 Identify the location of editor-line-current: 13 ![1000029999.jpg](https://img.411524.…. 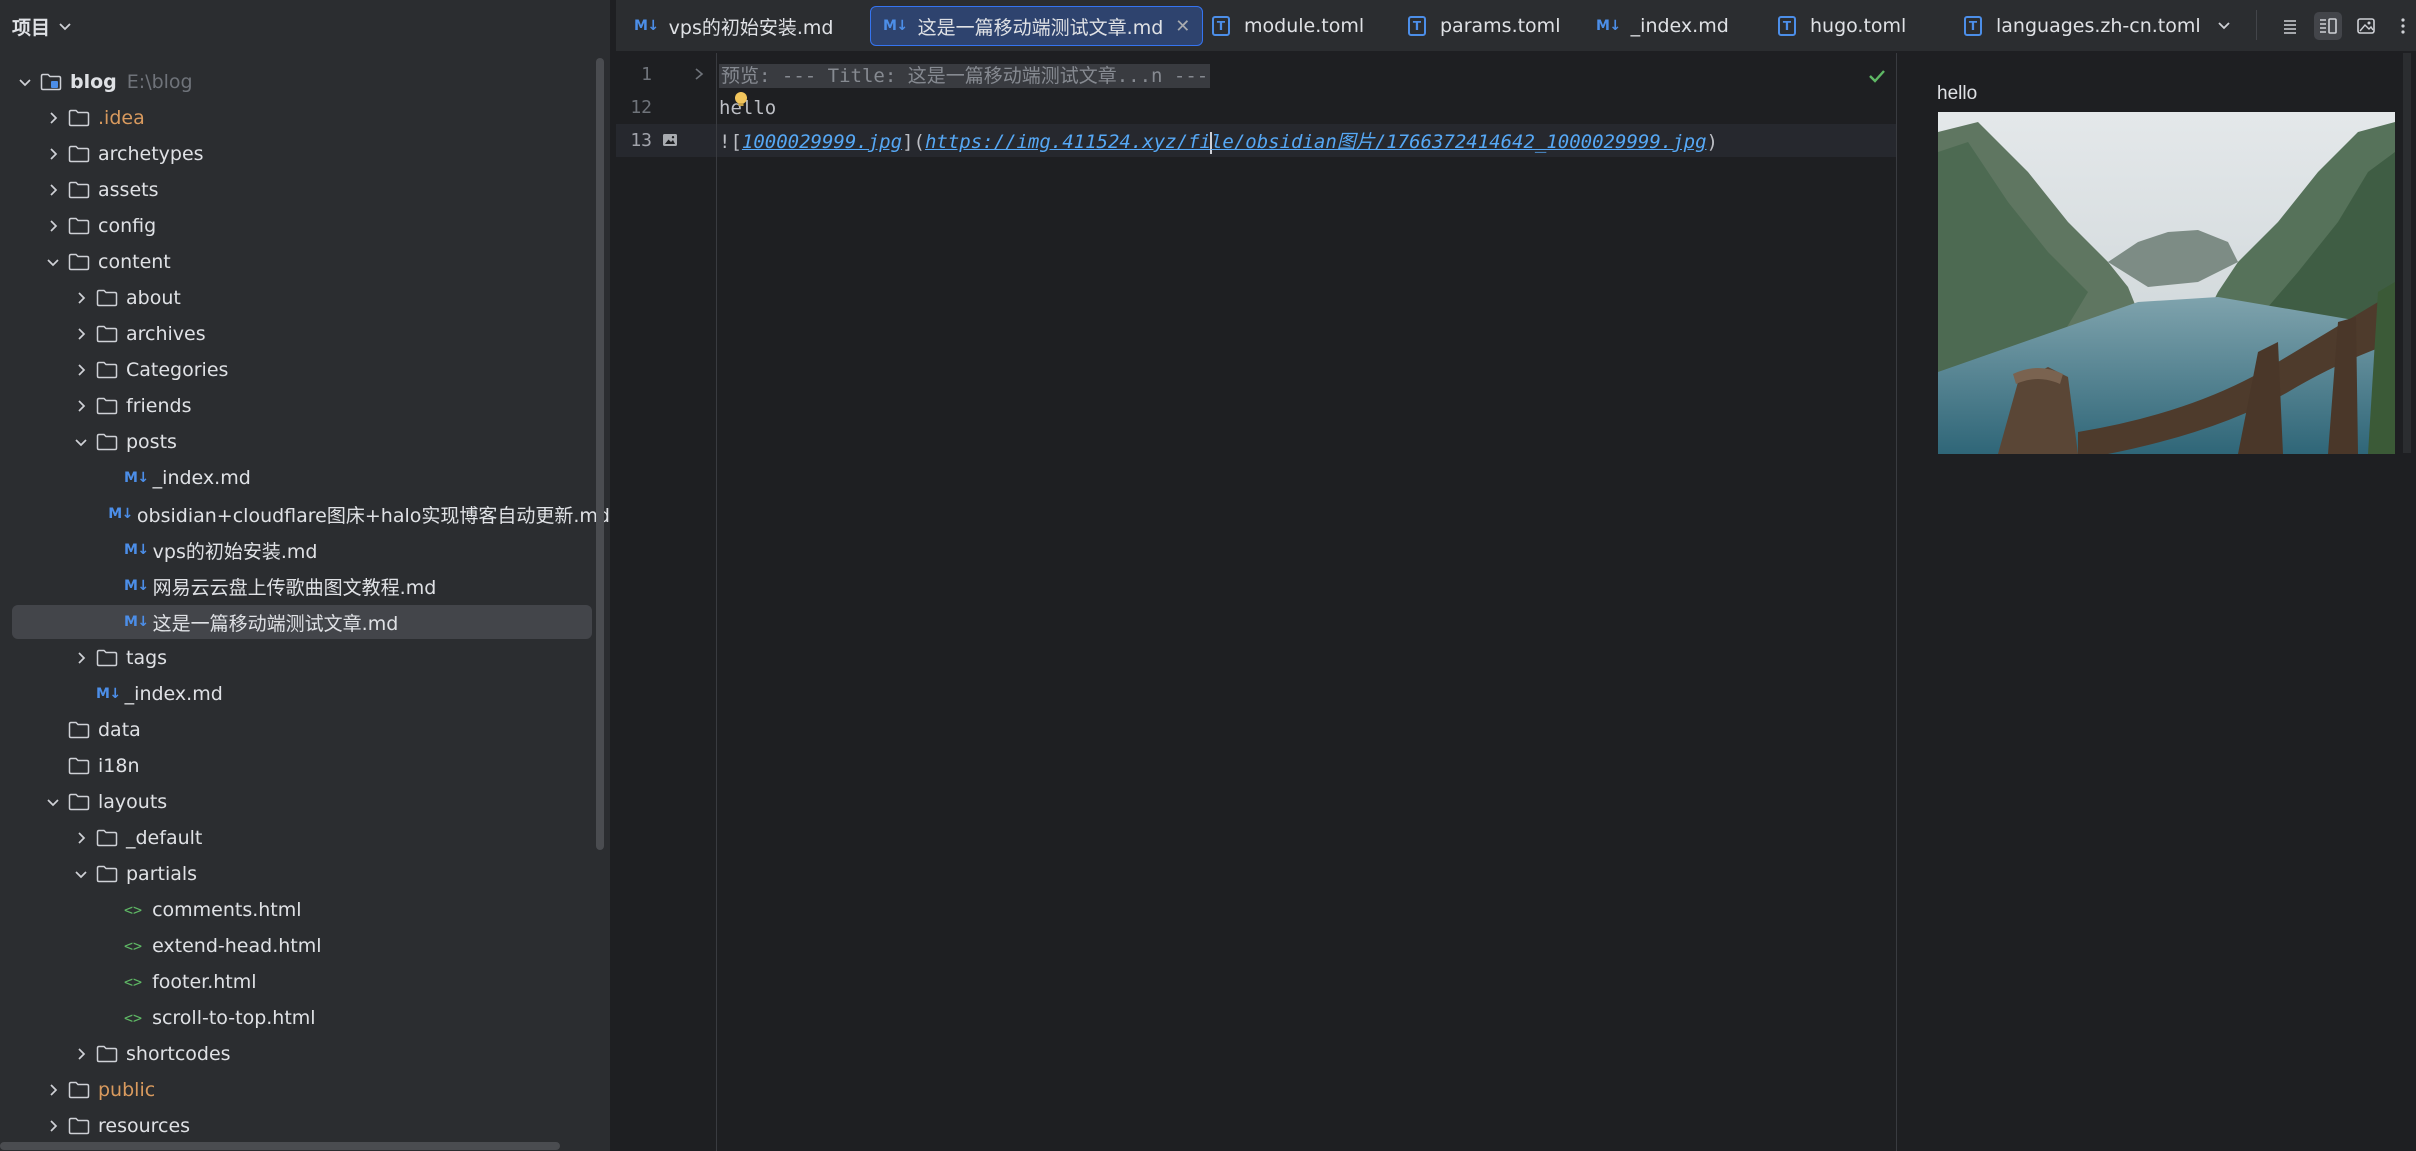
(1256, 140).